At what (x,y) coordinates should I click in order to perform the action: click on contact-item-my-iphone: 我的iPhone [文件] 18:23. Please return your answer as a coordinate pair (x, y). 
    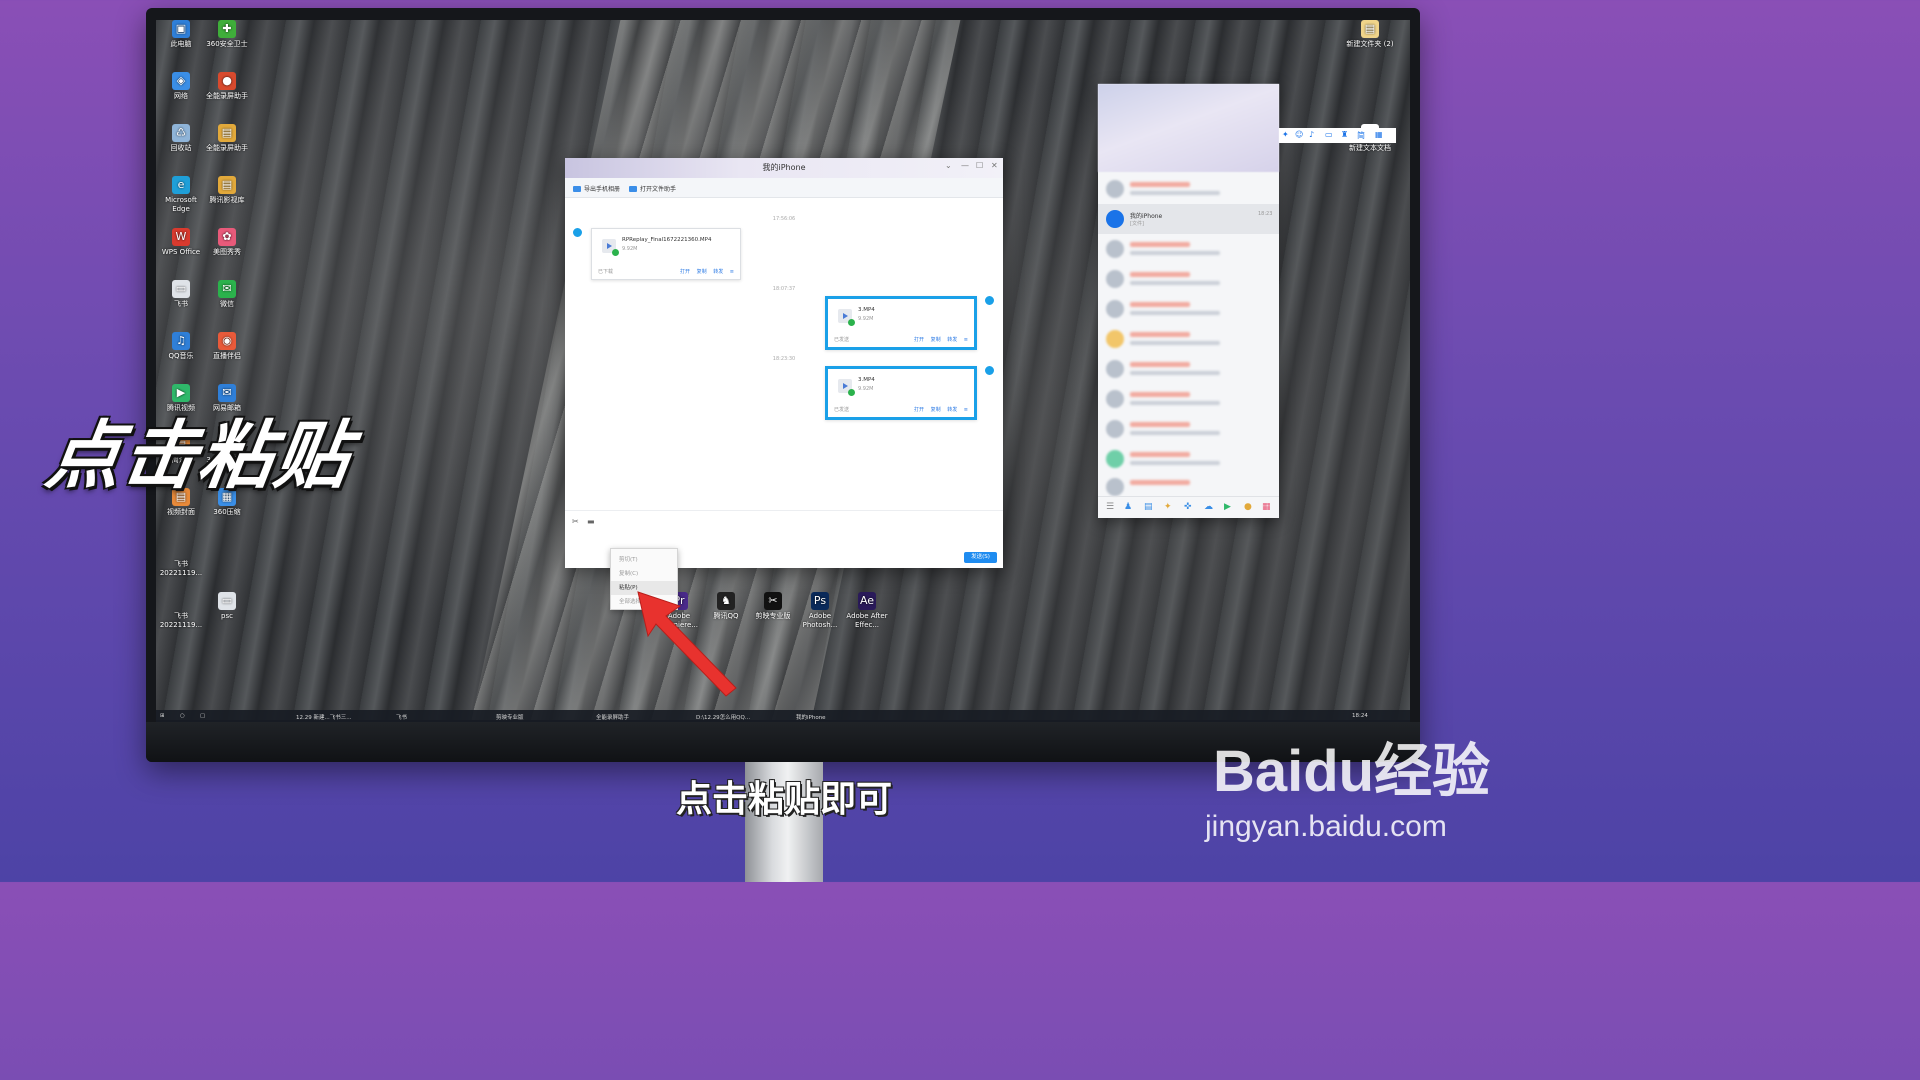
    Looking at the image, I should click on (1188, 219).